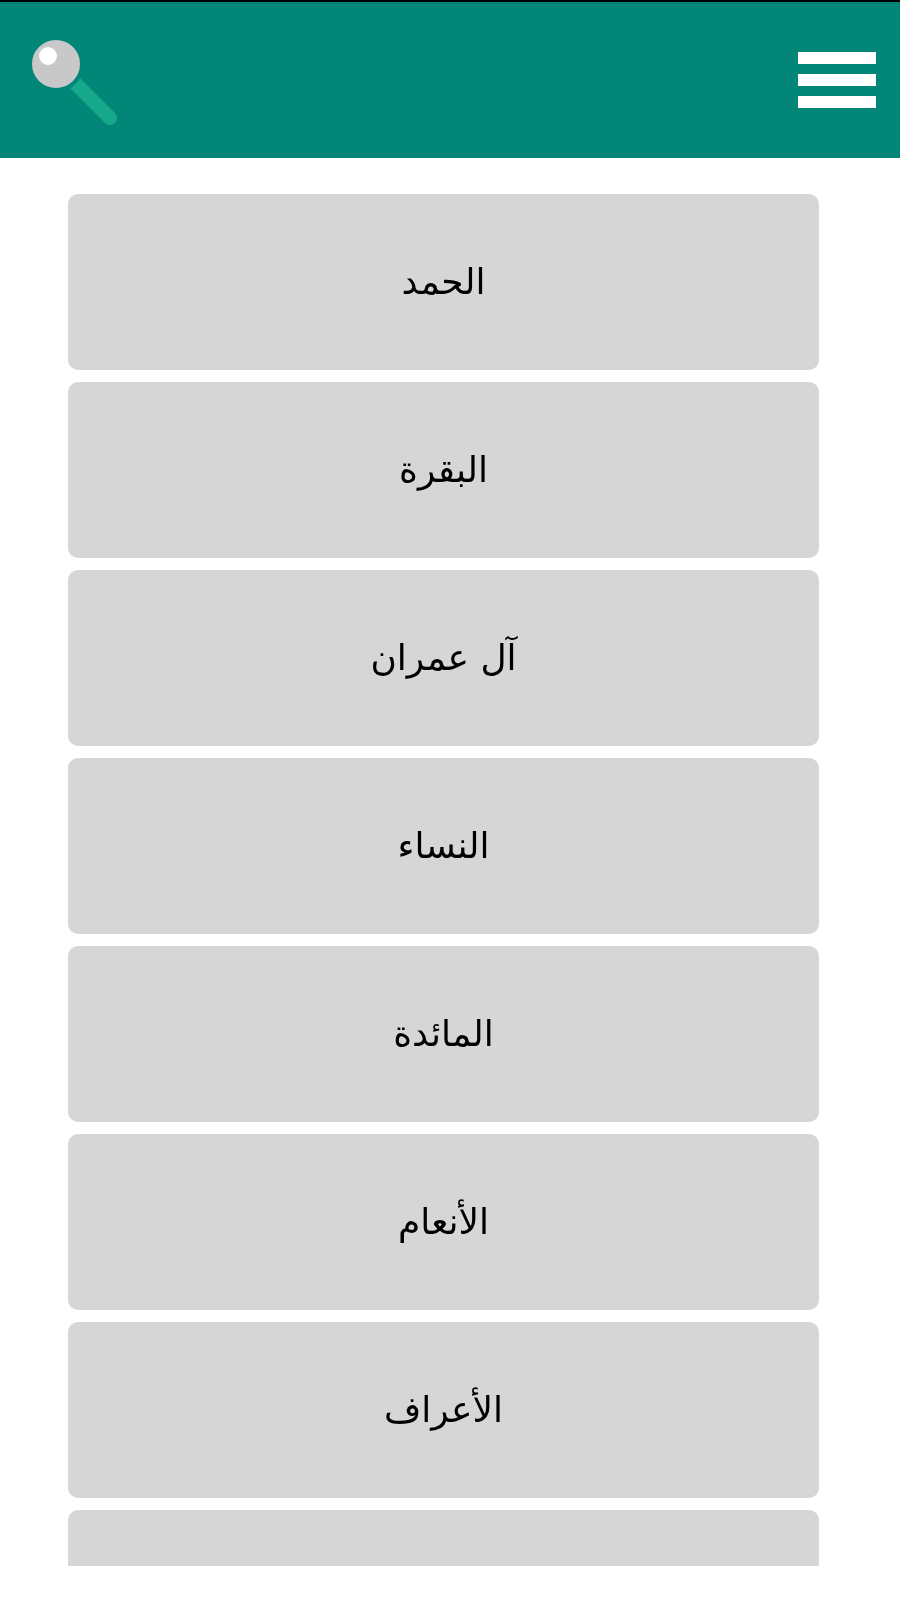 The height and width of the screenshot is (1600, 900). Describe the element at coordinates (837, 80) in the screenshot. I see `menu-icon` at that location.